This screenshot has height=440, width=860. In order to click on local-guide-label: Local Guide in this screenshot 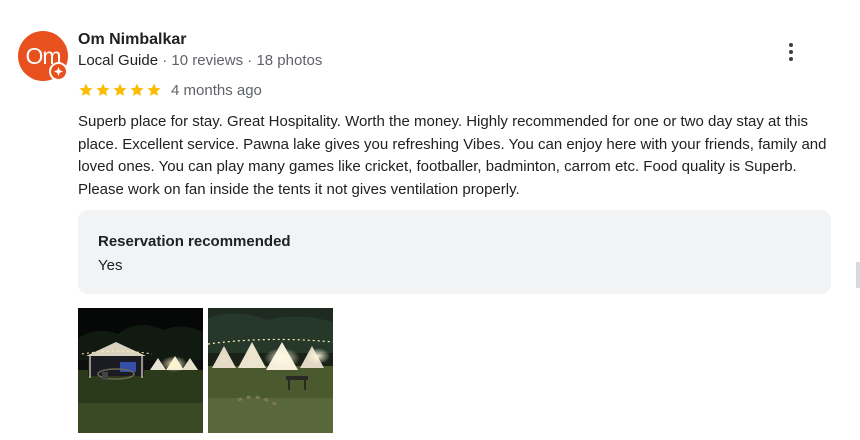, I will do `click(118, 60)`.